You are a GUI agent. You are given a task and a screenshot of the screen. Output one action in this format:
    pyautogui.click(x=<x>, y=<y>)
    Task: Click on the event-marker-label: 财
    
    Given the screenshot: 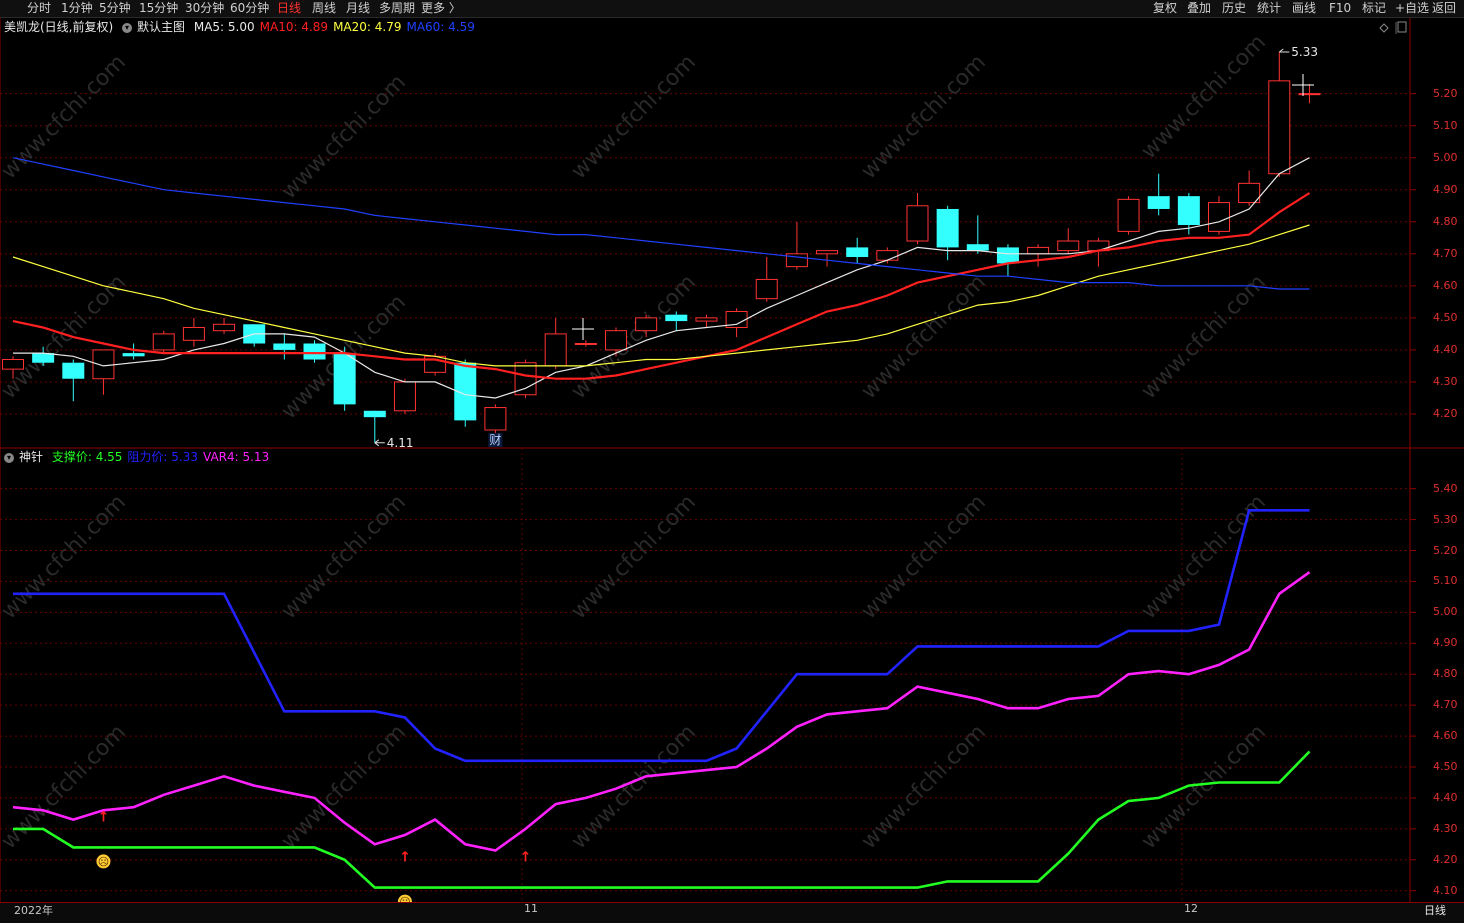 What is the action you would take?
    pyautogui.click(x=495, y=440)
    